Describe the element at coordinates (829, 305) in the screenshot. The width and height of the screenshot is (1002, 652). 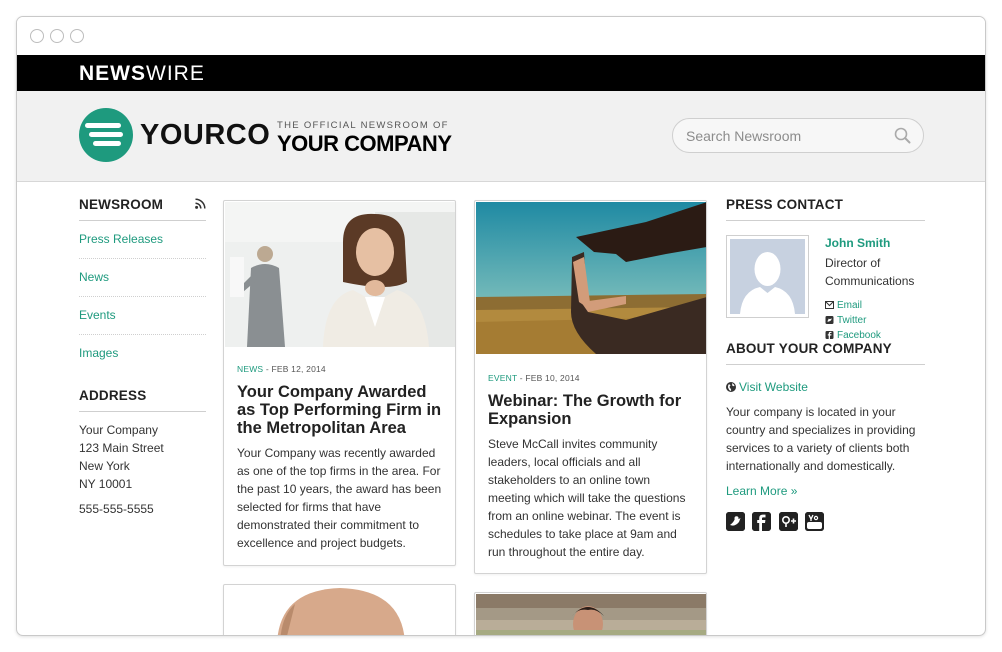
I see `envelope-icon` at that location.